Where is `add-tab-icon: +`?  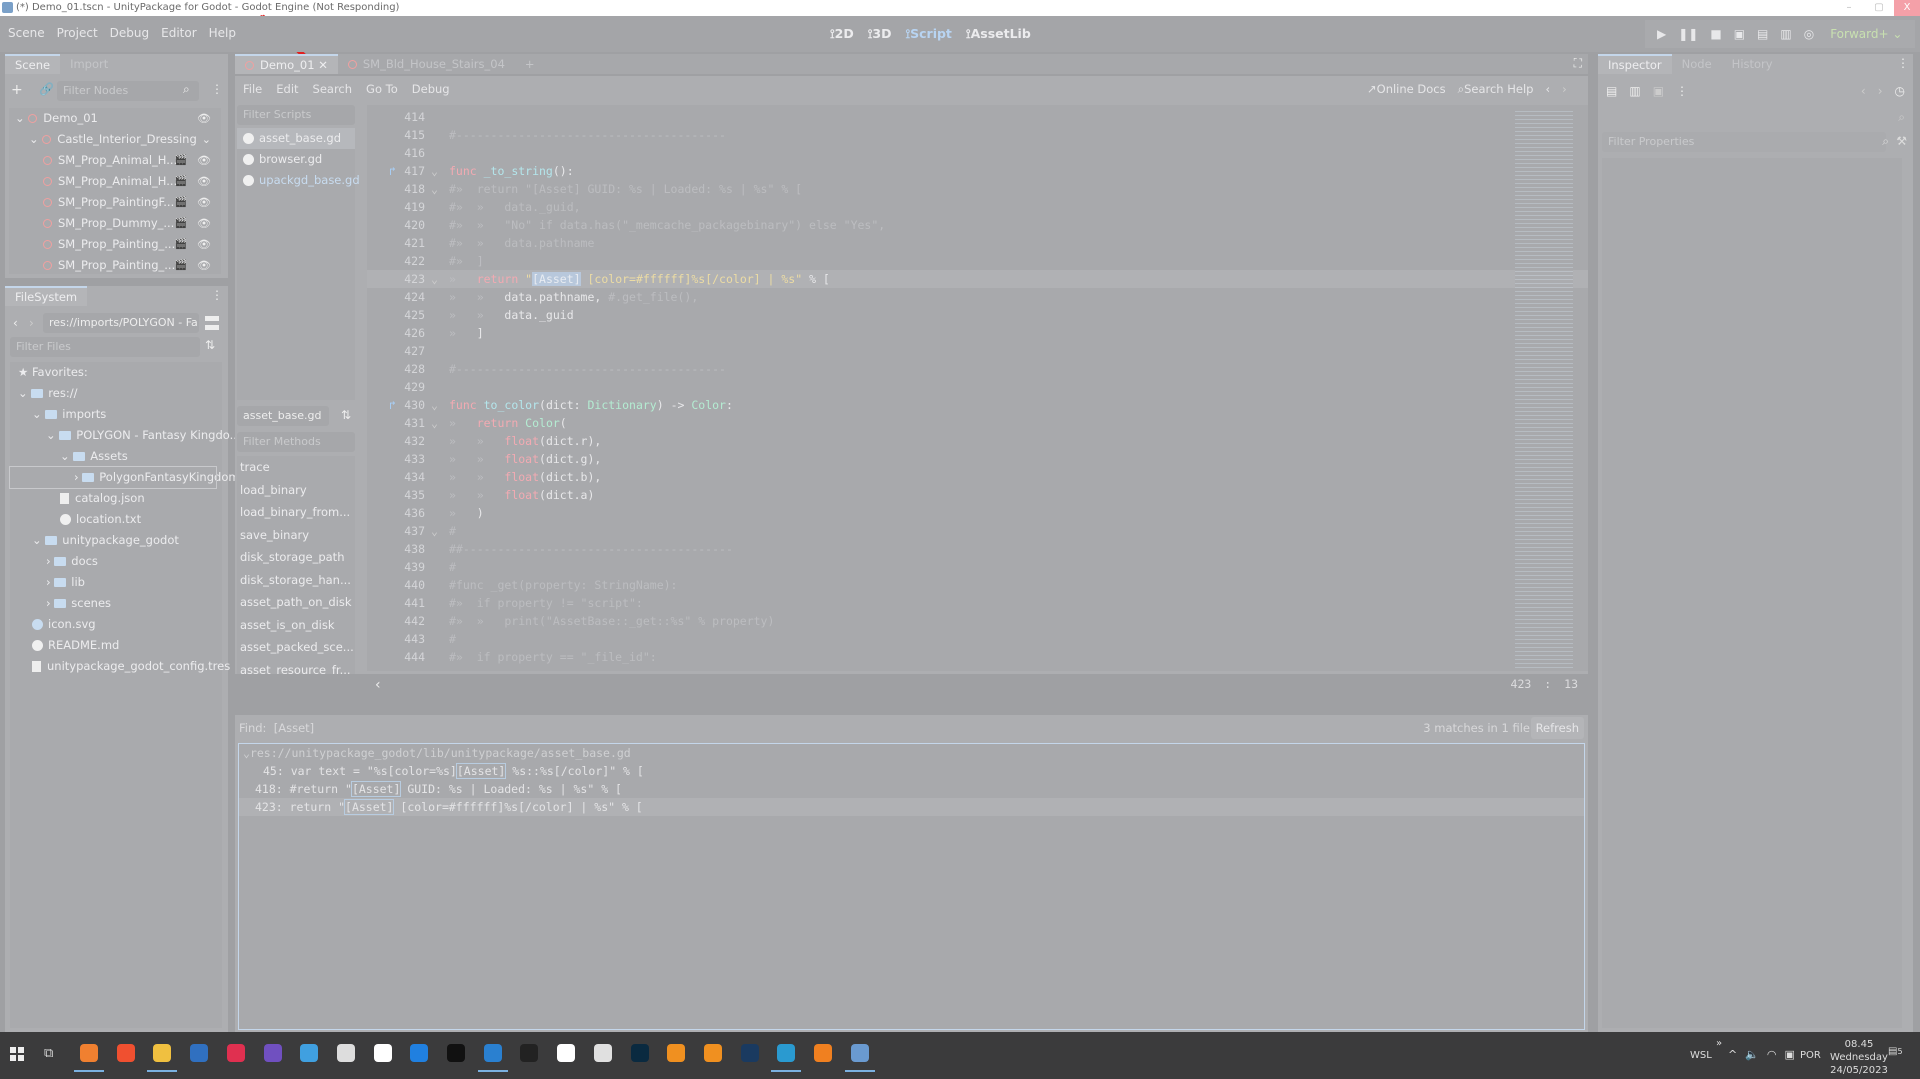
add-tab-icon: + is located at coordinates (530, 64).